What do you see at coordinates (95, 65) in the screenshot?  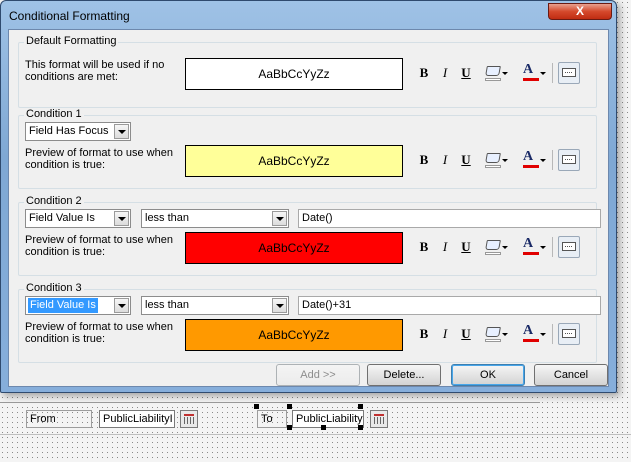 I see `description-line: This format will be used if no` at bounding box center [95, 65].